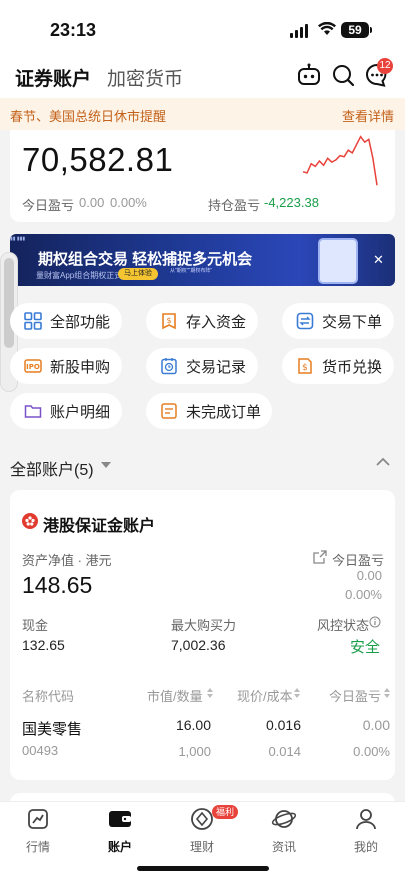  I want to click on signal-icon, so click(299, 31).